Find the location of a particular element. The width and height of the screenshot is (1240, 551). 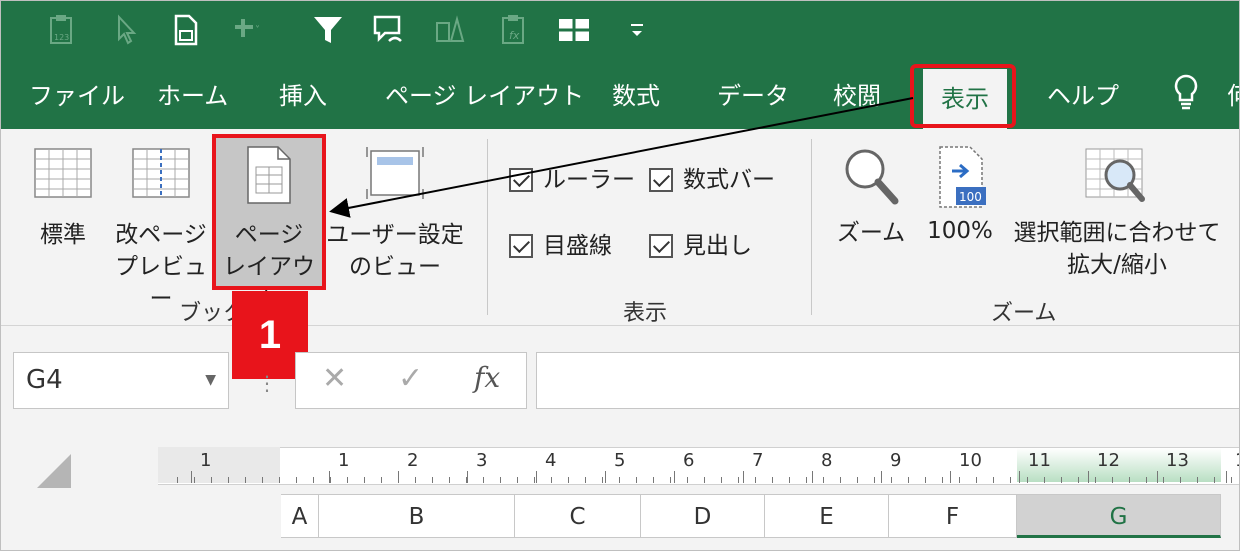

annotation-arrow is located at coordinates (621, 157).